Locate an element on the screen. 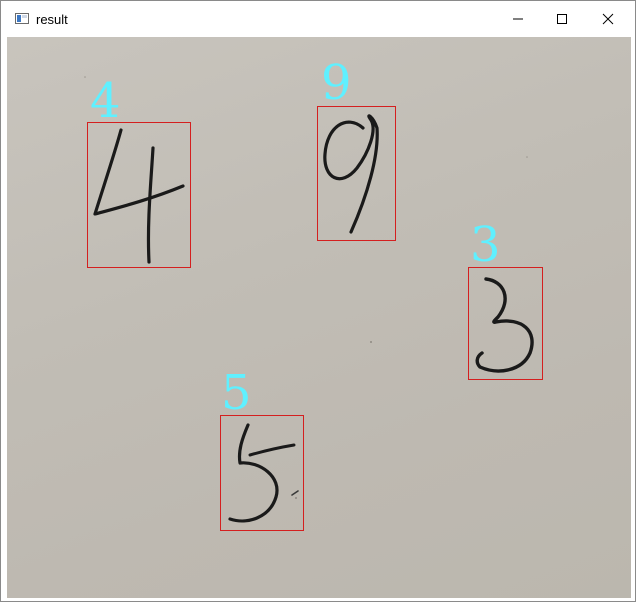  close-button is located at coordinates (608, 19).